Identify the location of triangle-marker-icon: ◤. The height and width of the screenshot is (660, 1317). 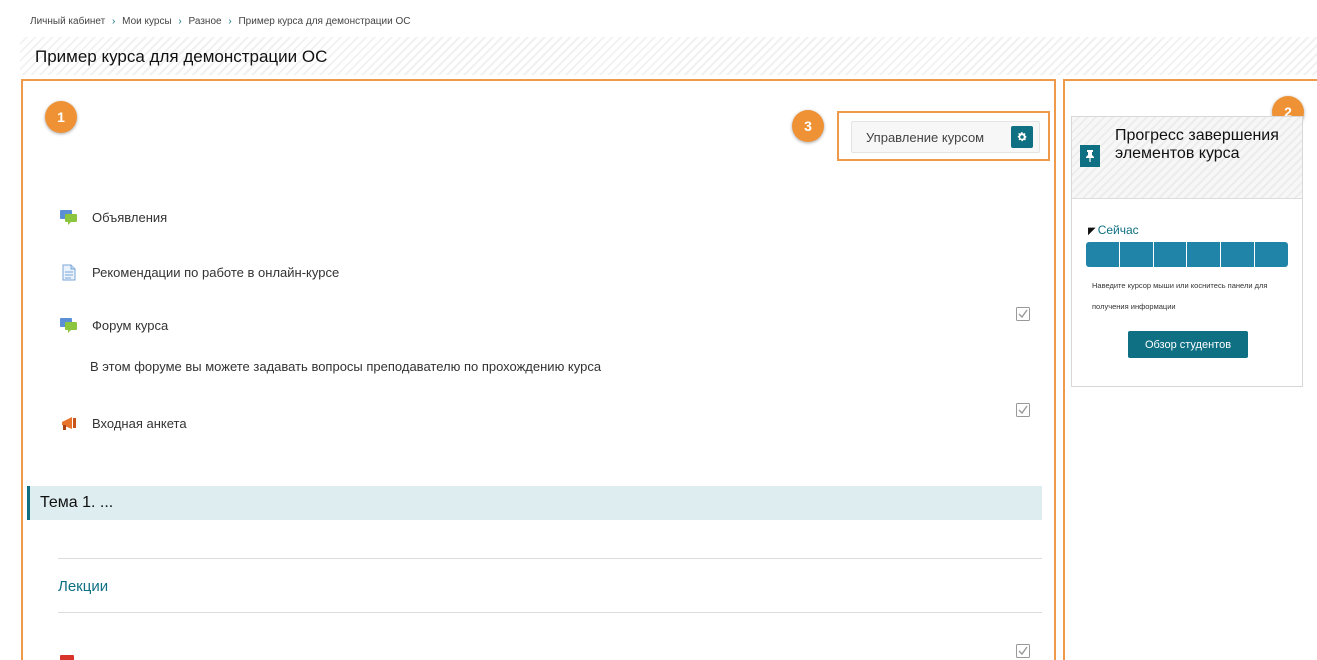
(1092, 231).